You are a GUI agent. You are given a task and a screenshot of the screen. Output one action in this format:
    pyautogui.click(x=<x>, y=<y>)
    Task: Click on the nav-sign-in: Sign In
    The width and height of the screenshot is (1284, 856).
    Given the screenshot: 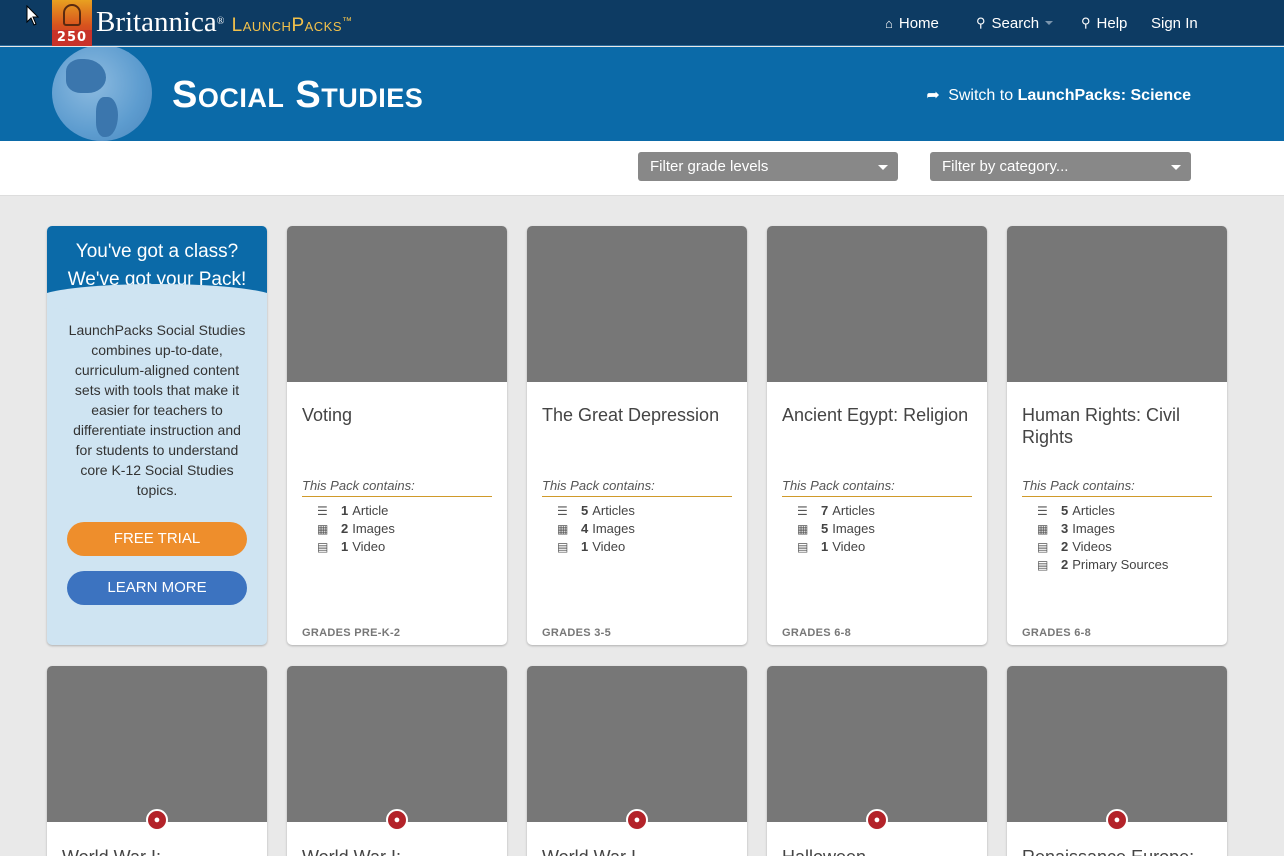 What is the action you would take?
    pyautogui.click(x=1174, y=23)
    